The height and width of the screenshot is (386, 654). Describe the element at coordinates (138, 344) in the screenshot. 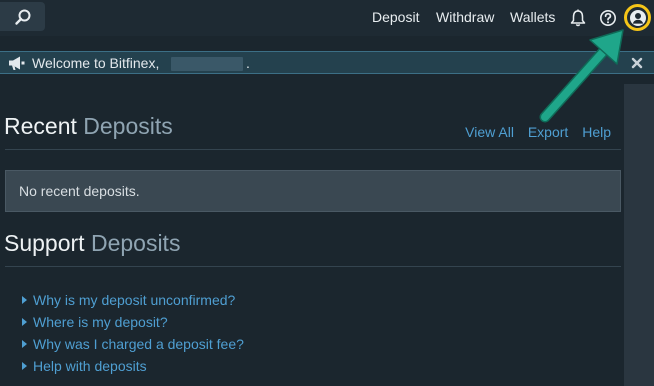

I see `faq-link: Why was I charged a deposit fee?` at that location.